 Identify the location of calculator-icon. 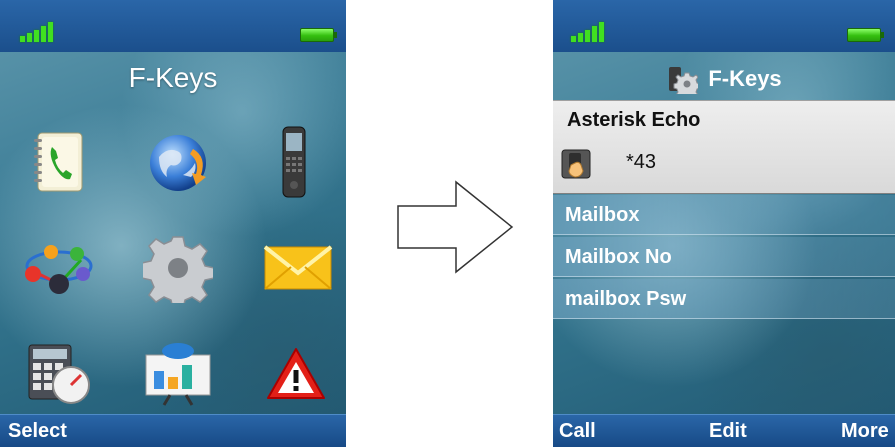
(58, 374).